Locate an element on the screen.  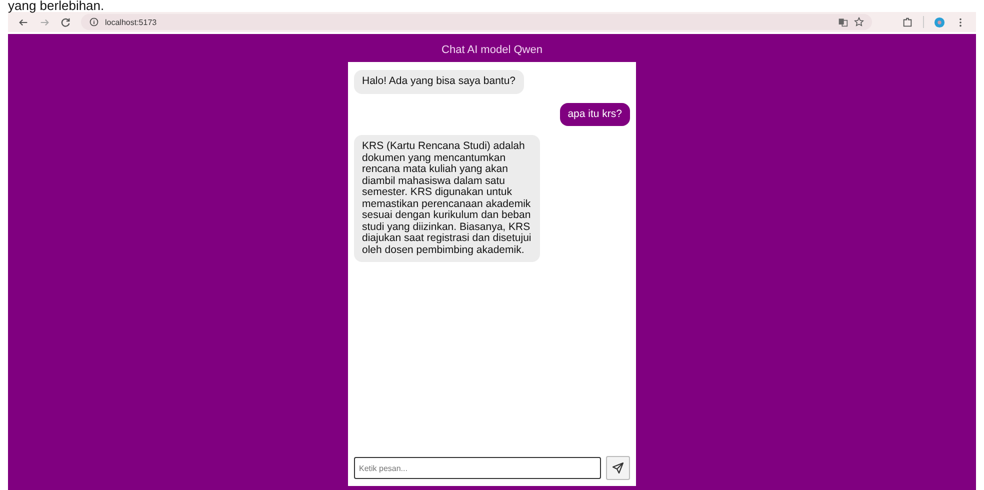
star-icon is located at coordinates (859, 22).